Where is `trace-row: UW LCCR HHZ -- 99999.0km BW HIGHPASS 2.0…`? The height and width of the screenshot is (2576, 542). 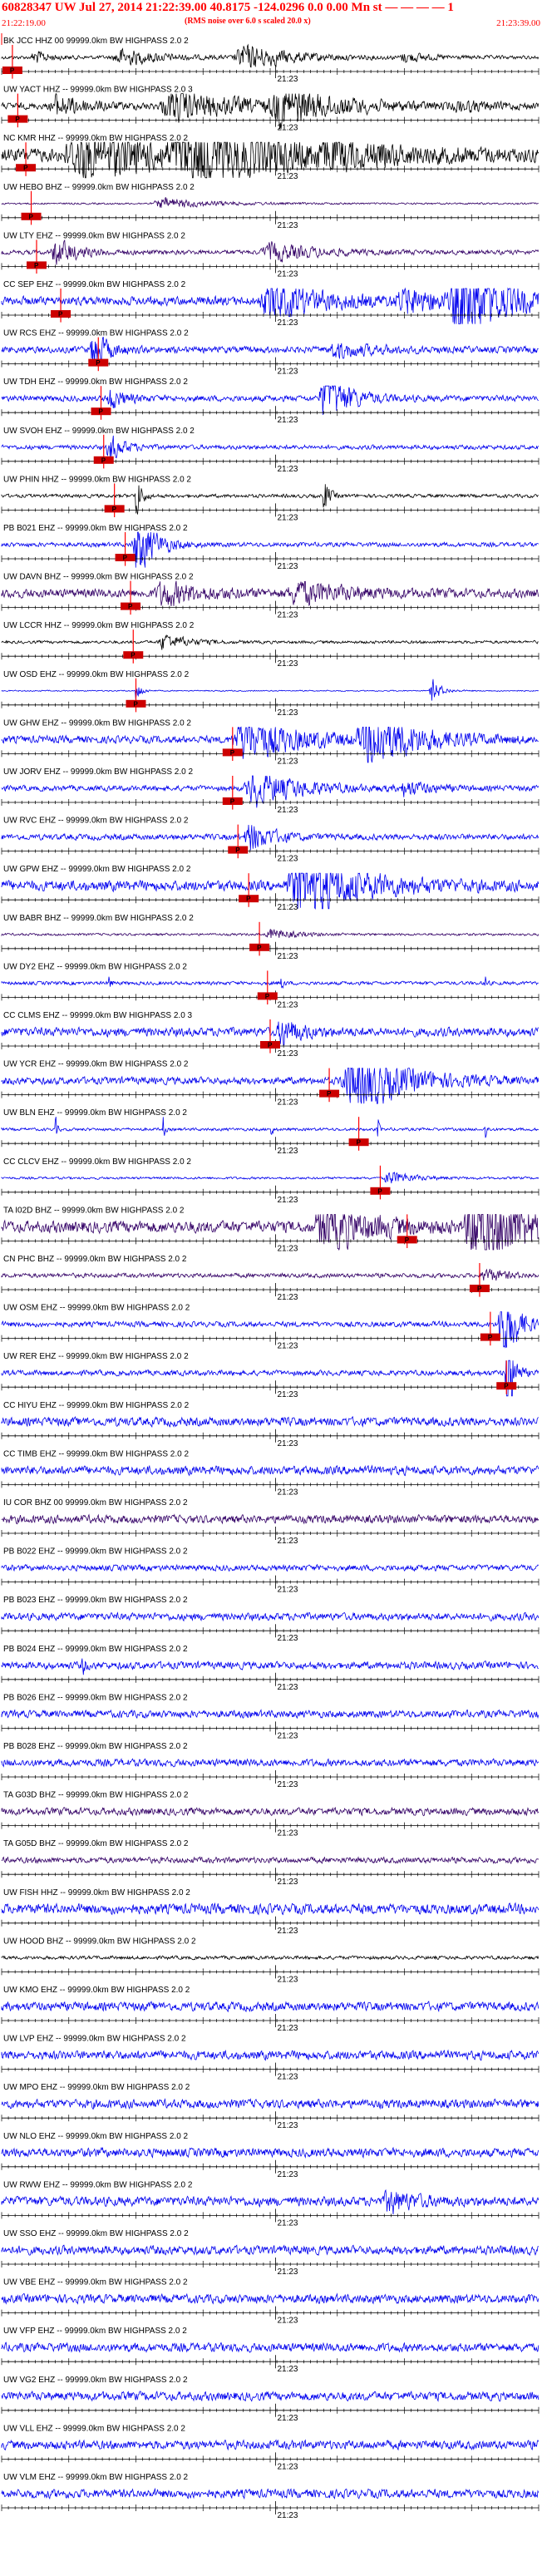
trace-row: UW LCCR HHZ -- 99999.0km BW HIGHPASS 2.0… is located at coordinates (270, 645).